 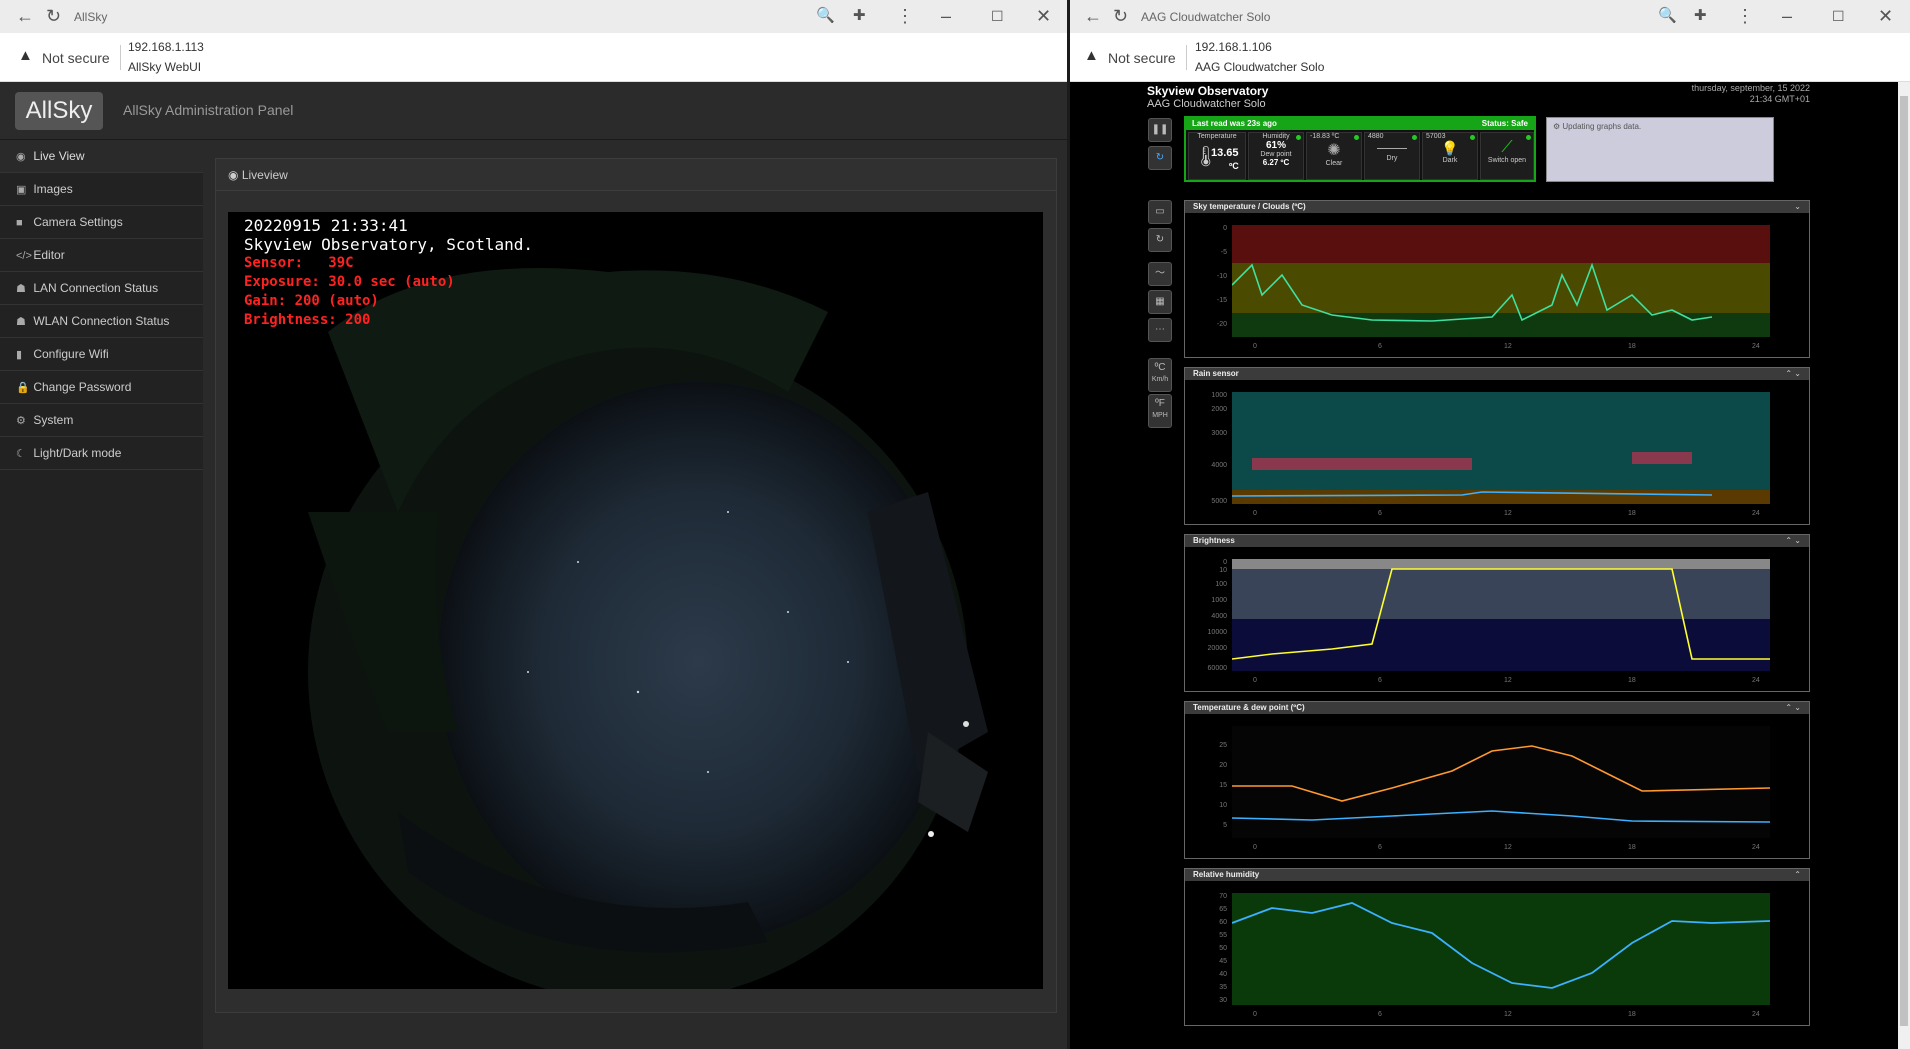 What do you see at coordinates (101, 255) in the screenshot?
I see `nav-item-editor: </> Editor` at bounding box center [101, 255].